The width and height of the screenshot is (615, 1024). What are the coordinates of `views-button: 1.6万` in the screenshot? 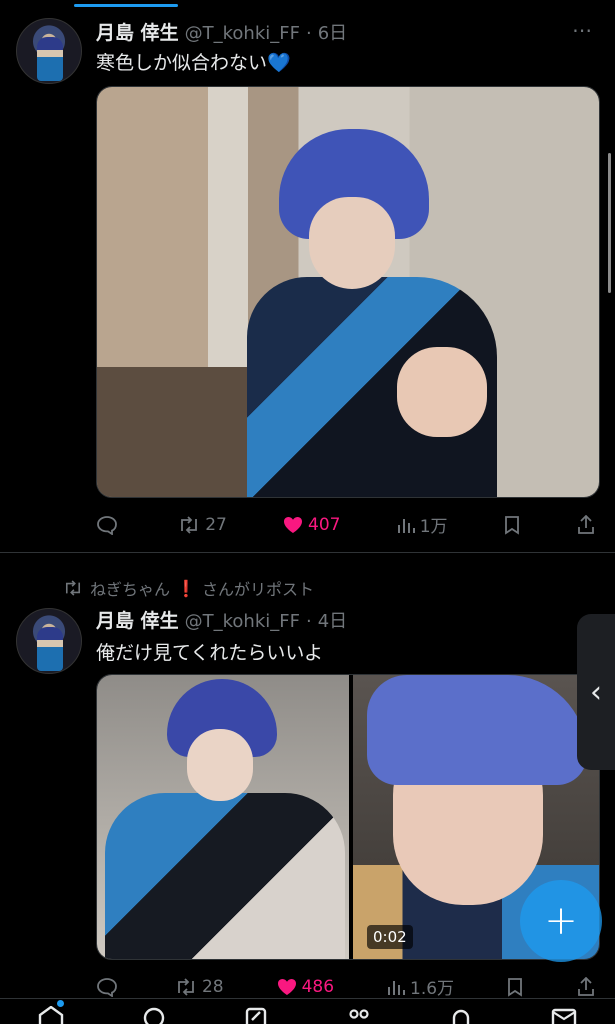 It's located at (420, 986).